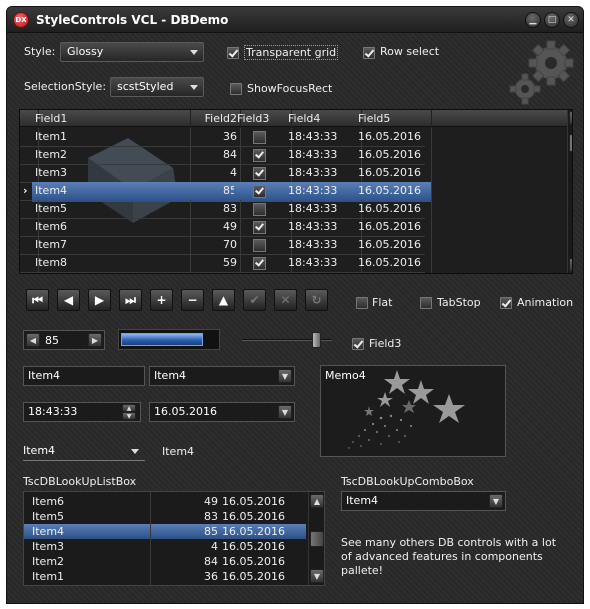  Describe the element at coordinates (129, 408) in the screenshot. I see `time-up-button: ▲` at that location.